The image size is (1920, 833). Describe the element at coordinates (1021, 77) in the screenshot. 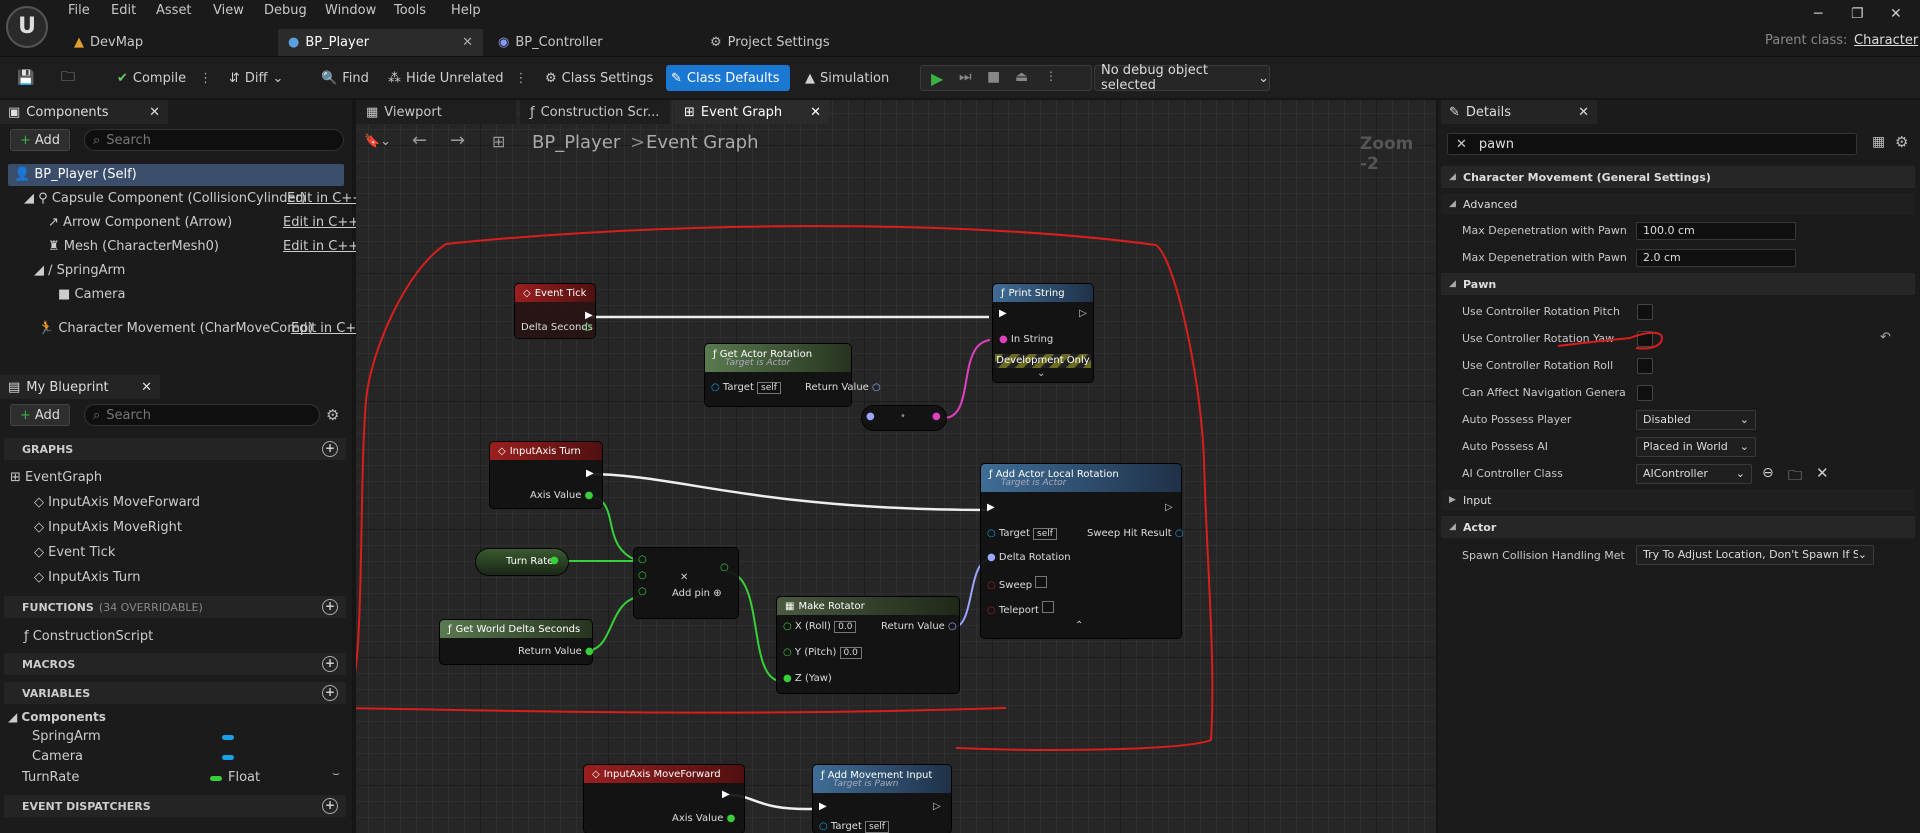

I see `eject-icon: ⏏` at that location.